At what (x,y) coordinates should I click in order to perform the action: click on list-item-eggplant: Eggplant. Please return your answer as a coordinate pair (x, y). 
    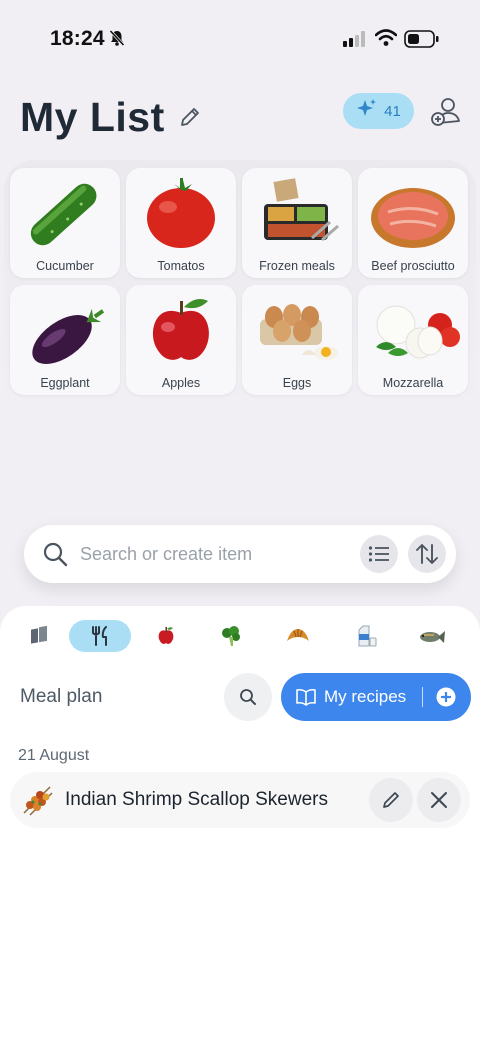
    Looking at the image, I should click on (65, 340).